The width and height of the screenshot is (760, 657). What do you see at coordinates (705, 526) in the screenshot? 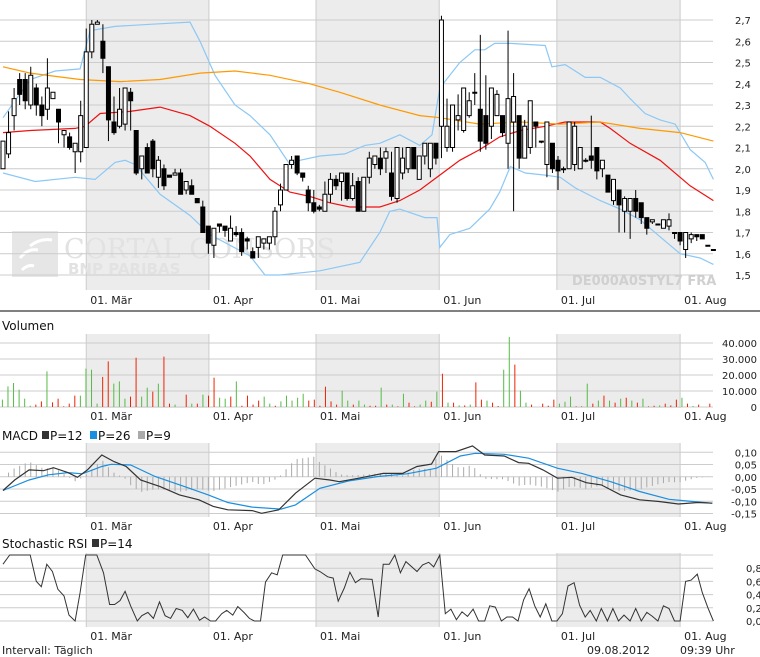
I see `month-tick-label: 01. Aug` at bounding box center [705, 526].